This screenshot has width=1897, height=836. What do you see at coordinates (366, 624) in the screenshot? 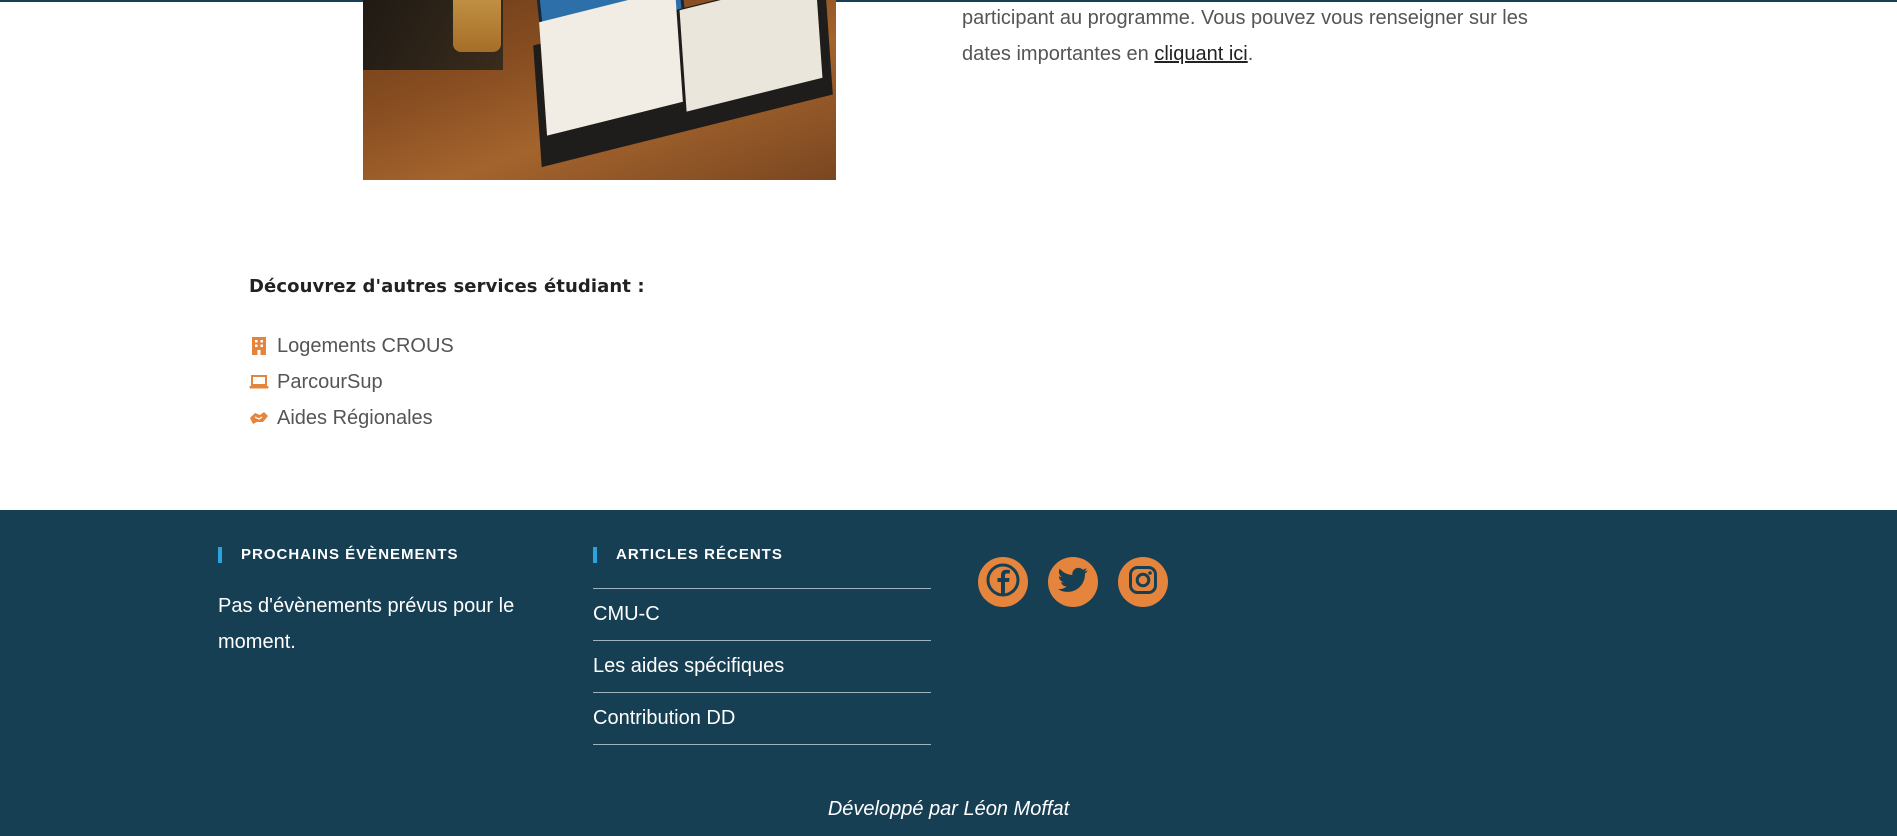
I see `events-empty-text: Pas d'évènements prévus pour le moment.` at bounding box center [366, 624].